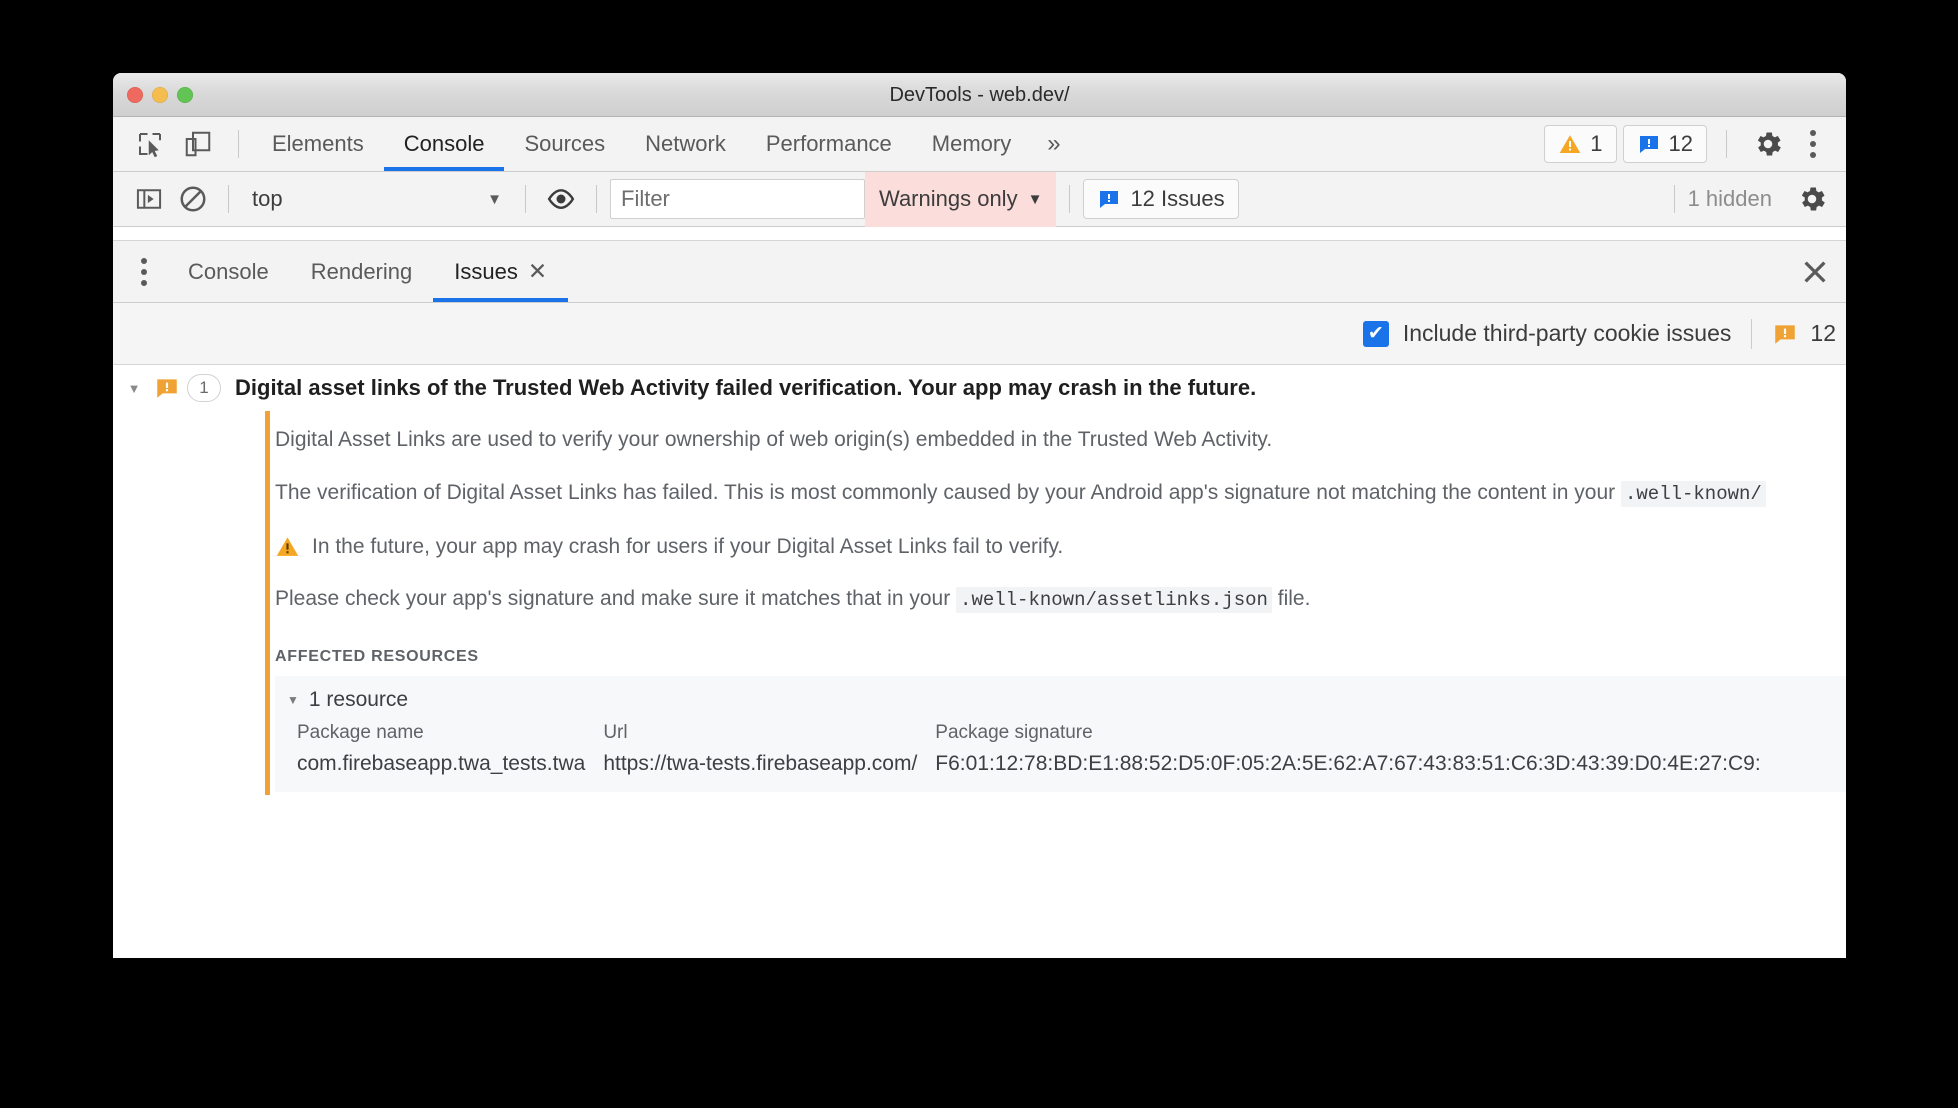 The height and width of the screenshot is (1108, 1958). Describe the element at coordinates (1813, 133) in the screenshot. I see `kebab-menu-icon` at that location.